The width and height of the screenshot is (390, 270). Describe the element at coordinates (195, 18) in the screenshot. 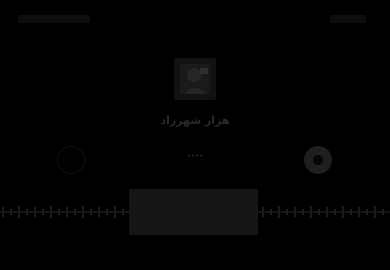

I see `status-bar` at that location.